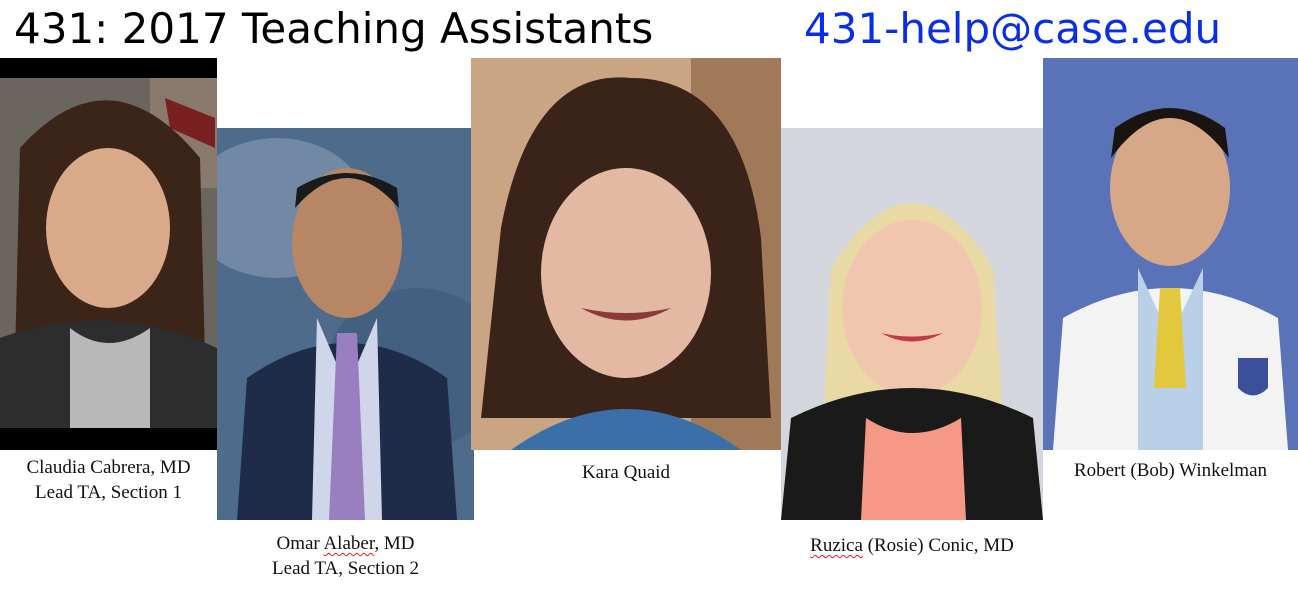 The width and height of the screenshot is (1298, 607). Describe the element at coordinates (334, 28) in the screenshot. I see `slide-title: 431: 2017 Teaching Assistants` at that location.